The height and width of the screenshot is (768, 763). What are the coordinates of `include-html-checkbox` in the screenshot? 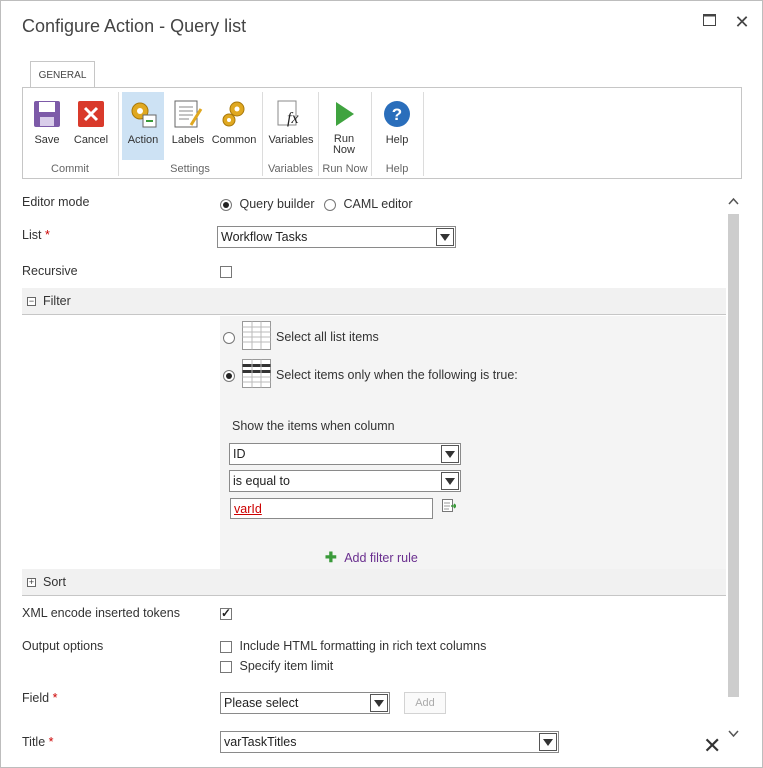 It's located at (226, 646).